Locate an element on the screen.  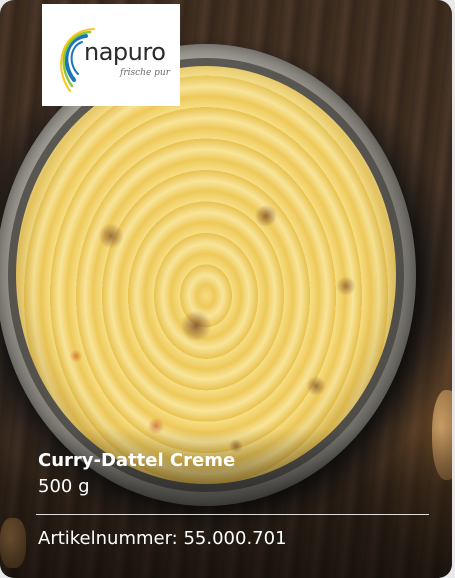
article-number: Artikelnummer: 55.000.701 is located at coordinates (162, 538).